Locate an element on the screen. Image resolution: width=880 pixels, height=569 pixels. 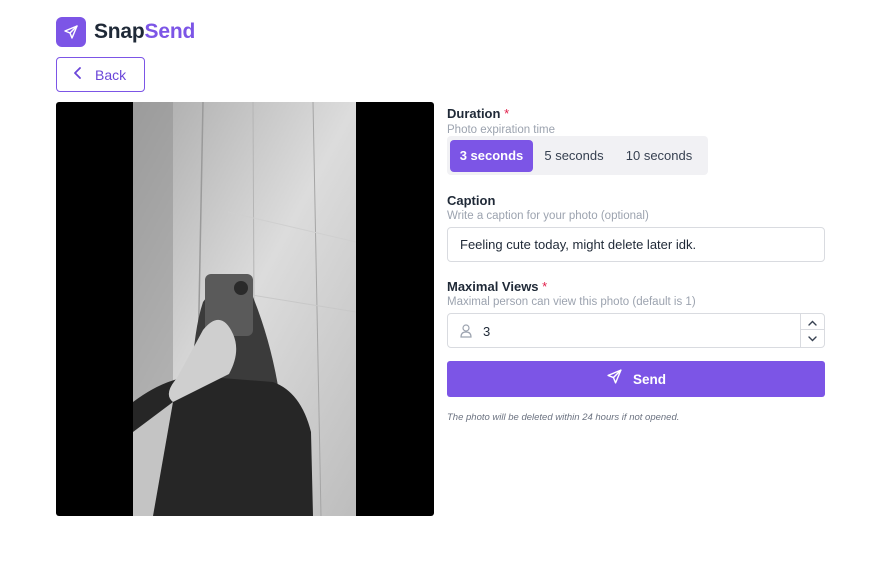
send-button-label: Send is located at coordinates (649, 379).